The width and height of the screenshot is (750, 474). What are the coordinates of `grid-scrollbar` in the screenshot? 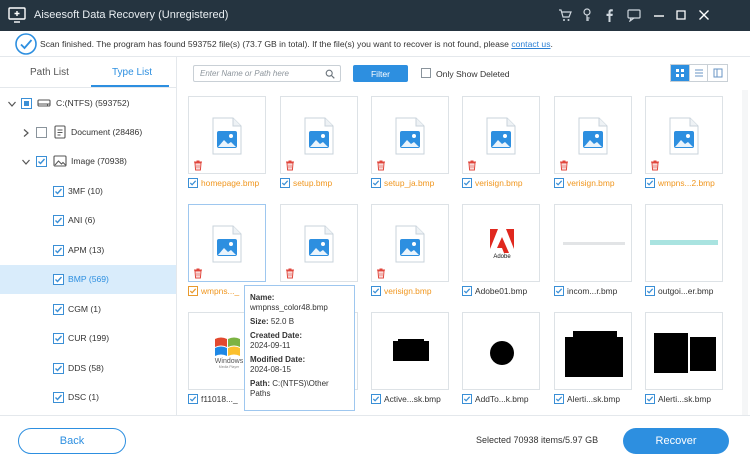 It's located at (745, 252).